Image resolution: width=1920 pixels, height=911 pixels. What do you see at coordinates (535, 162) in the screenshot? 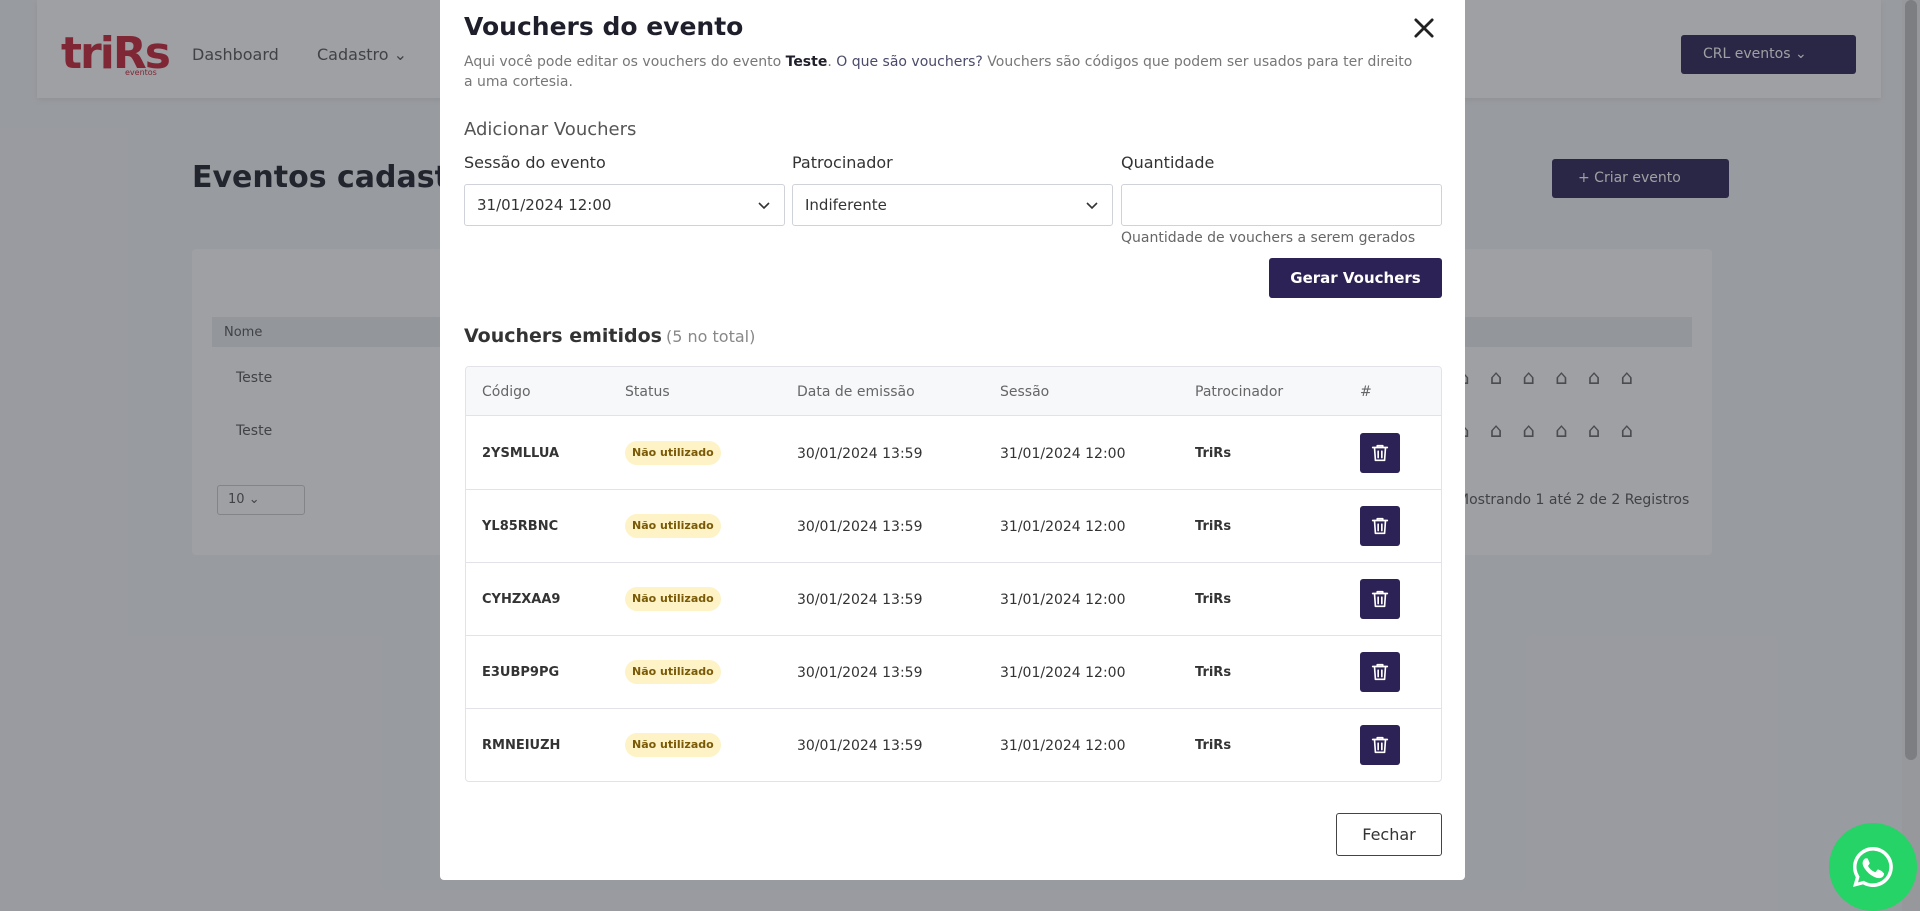
I see `session-label: Sessão do evento` at bounding box center [535, 162].